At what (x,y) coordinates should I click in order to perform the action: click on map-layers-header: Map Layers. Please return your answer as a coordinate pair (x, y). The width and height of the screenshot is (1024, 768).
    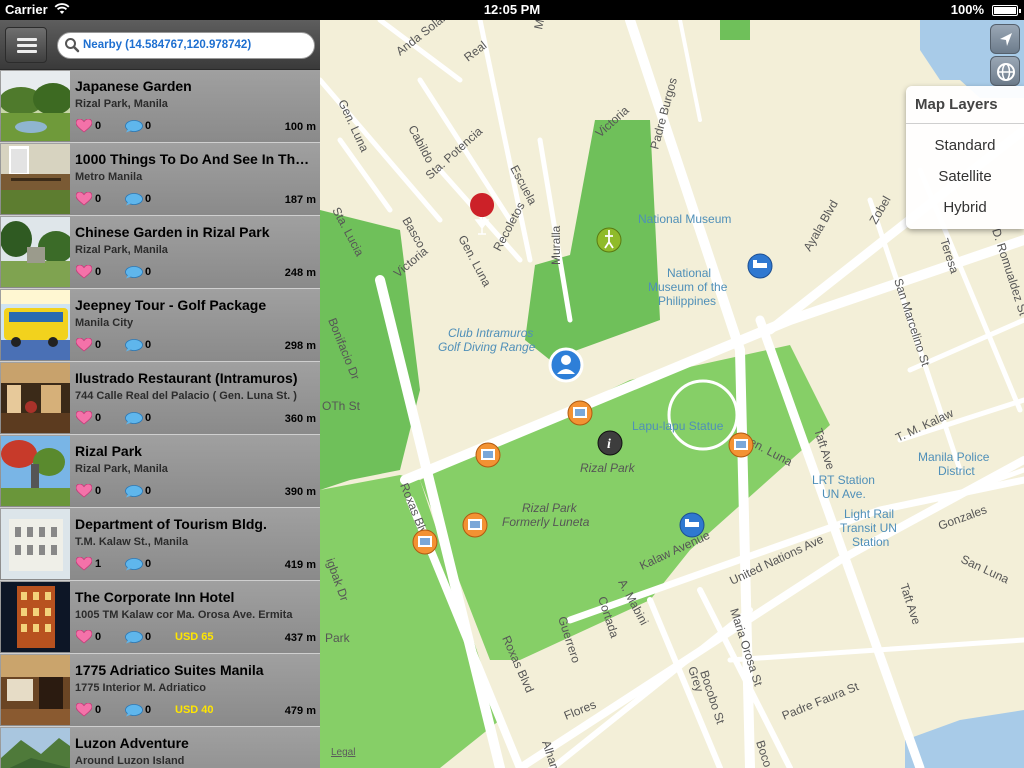
    Looking at the image, I should click on (965, 105).